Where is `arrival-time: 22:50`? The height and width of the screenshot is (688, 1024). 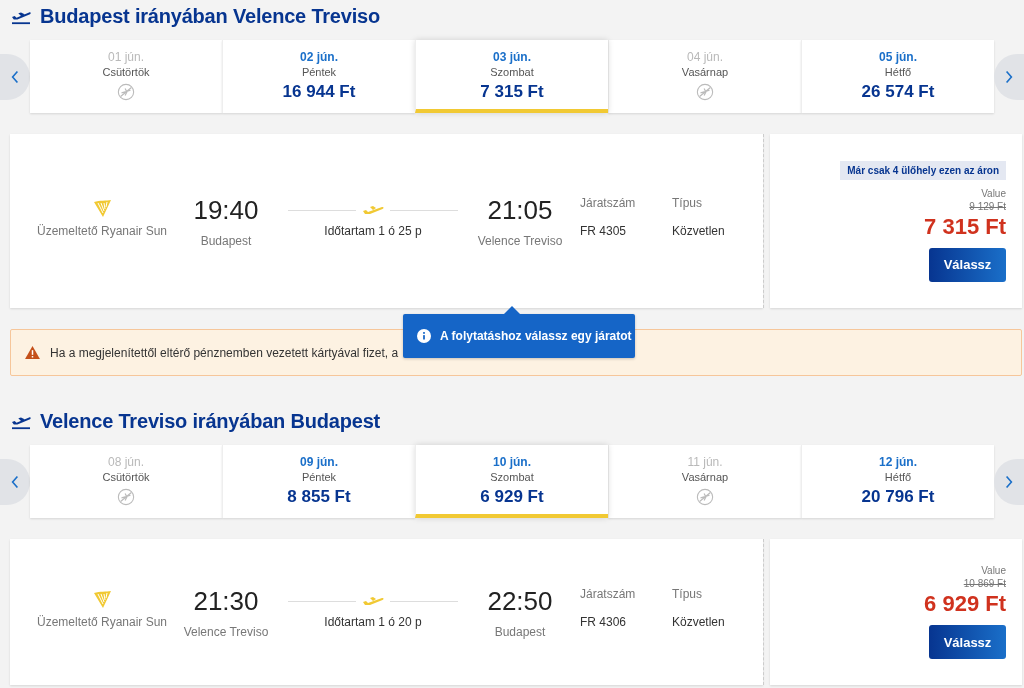
arrival-time: 22:50 is located at coordinates (520, 601).